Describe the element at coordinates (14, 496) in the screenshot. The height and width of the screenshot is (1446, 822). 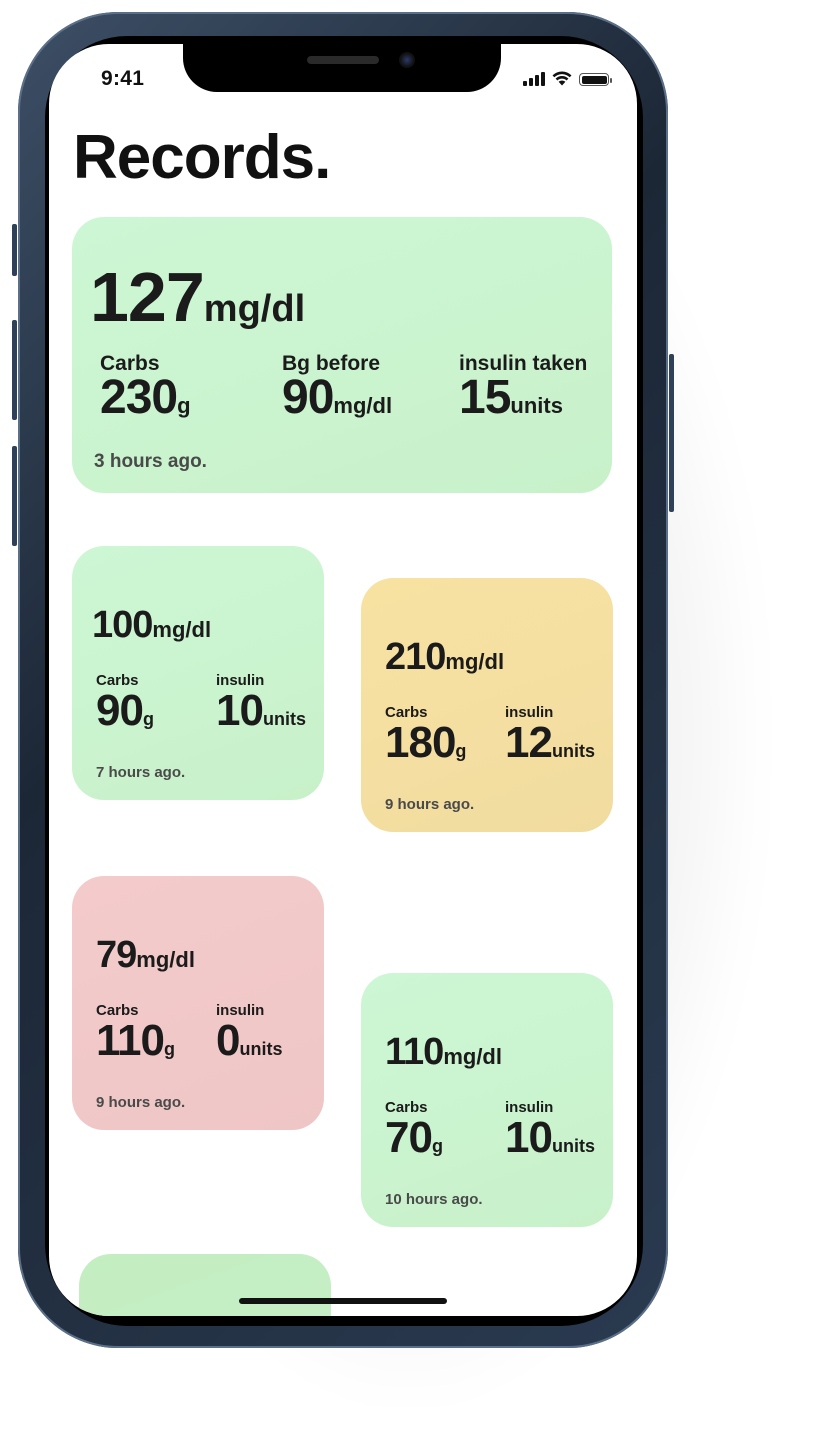
I see `volume-down-button` at that location.